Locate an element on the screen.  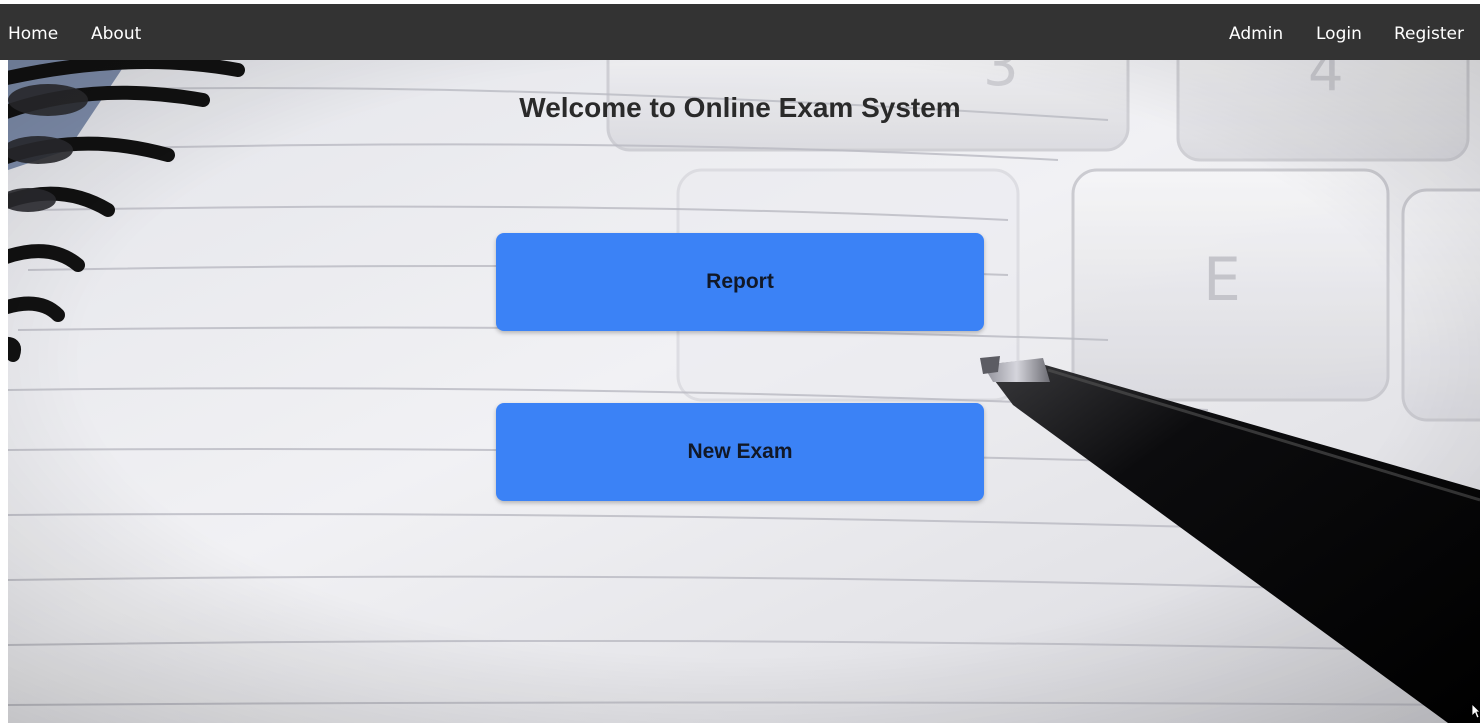
page-title: Welcome to Online Exam System is located at coordinates (740, 108).